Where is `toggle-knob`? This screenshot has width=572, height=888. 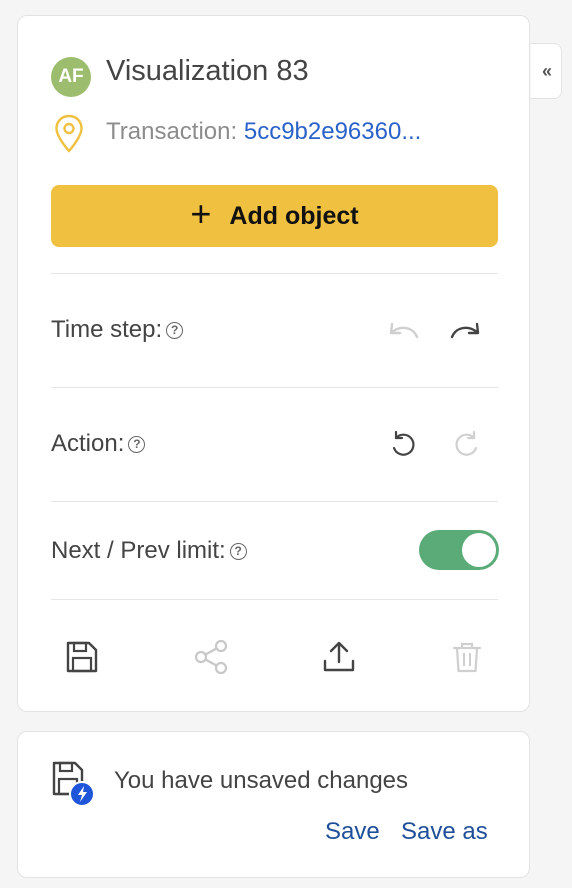
toggle-knob is located at coordinates (479, 550).